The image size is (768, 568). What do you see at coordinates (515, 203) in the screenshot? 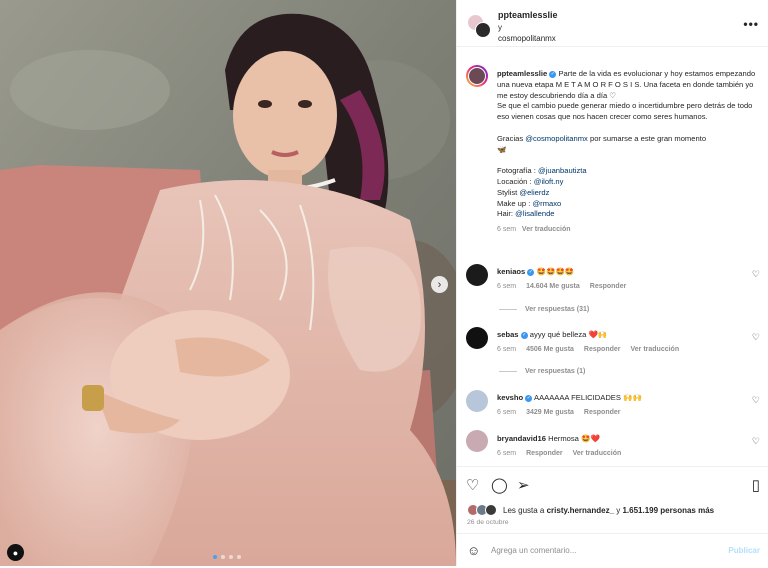
I see `credit-label: Make up :` at bounding box center [515, 203].